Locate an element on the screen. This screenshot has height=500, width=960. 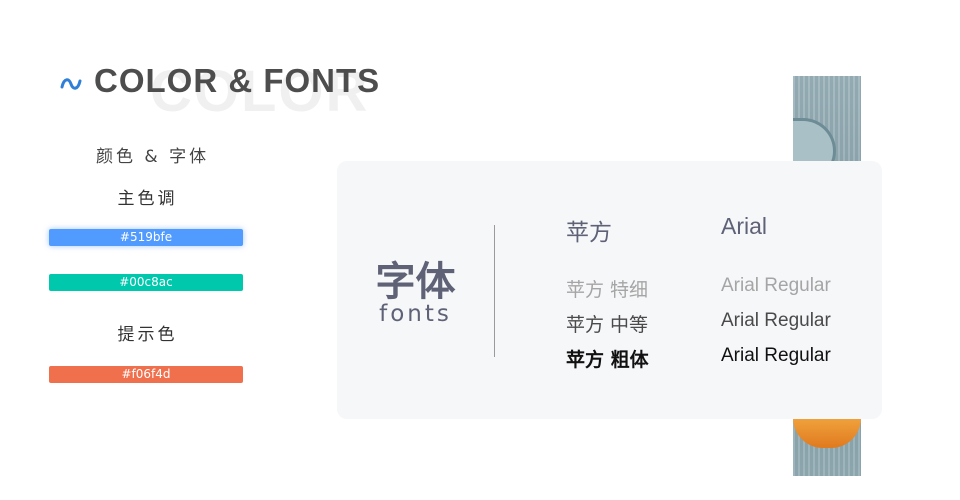
font-sample-arial-light: Arial Regular is located at coordinates (776, 285).